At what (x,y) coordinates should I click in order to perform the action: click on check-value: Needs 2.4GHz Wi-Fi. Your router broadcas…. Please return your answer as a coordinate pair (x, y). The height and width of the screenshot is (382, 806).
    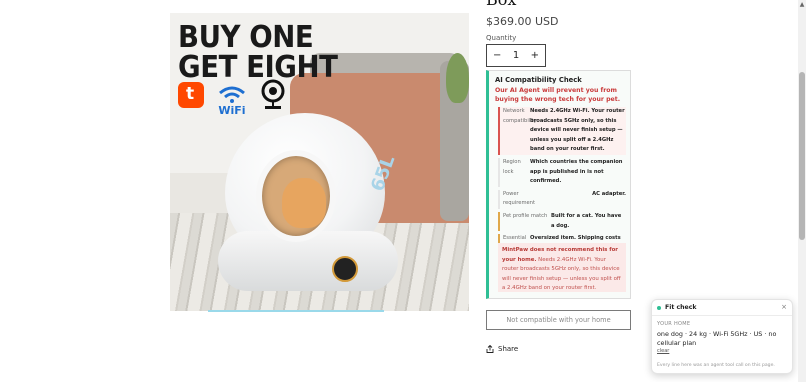
    Looking at the image, I should click on (577, 130).